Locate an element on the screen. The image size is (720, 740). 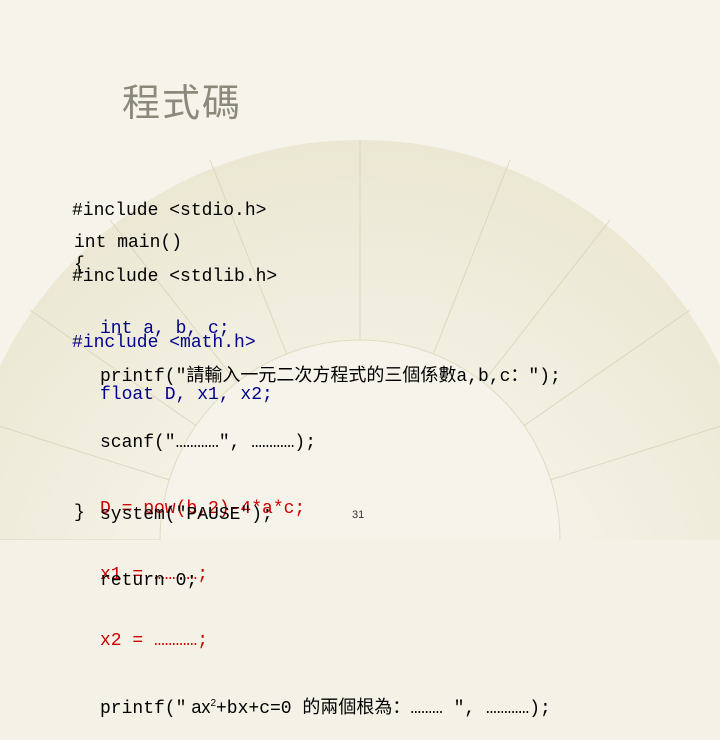
main-signature: int main() is located at coordinates (128, 243).